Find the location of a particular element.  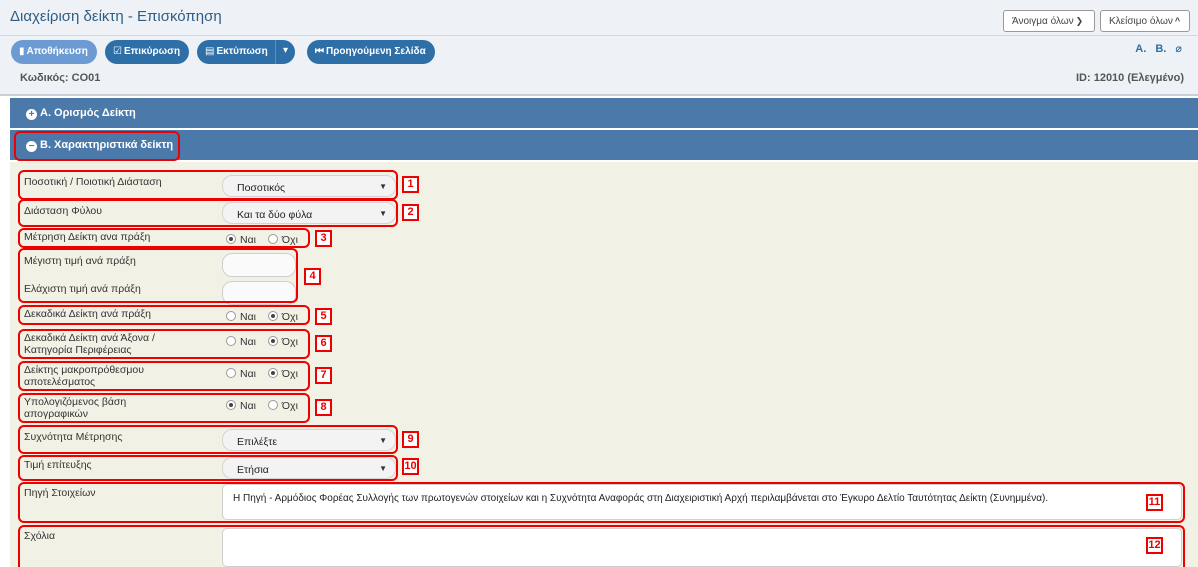

annotation-number-6: 6 is located at coordinates (323, 343).